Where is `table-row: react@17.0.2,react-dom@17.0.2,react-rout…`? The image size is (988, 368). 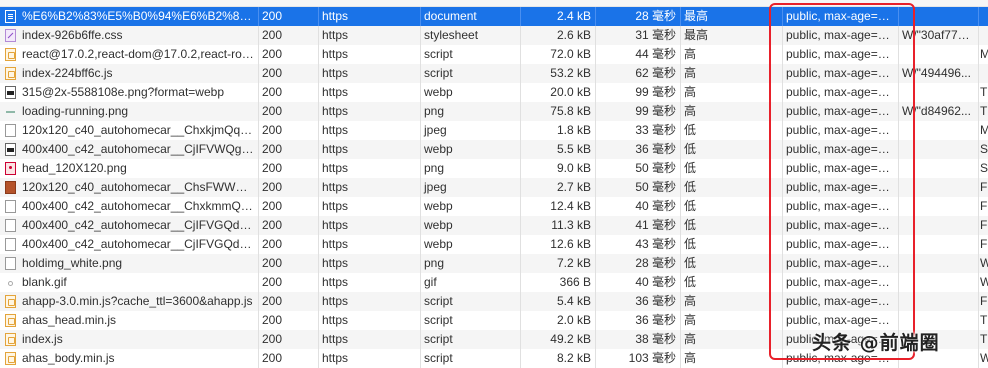 table-row: react@17.0.2,react-dom@17.0.2,react-rout… is located at coordinates (494, 54).